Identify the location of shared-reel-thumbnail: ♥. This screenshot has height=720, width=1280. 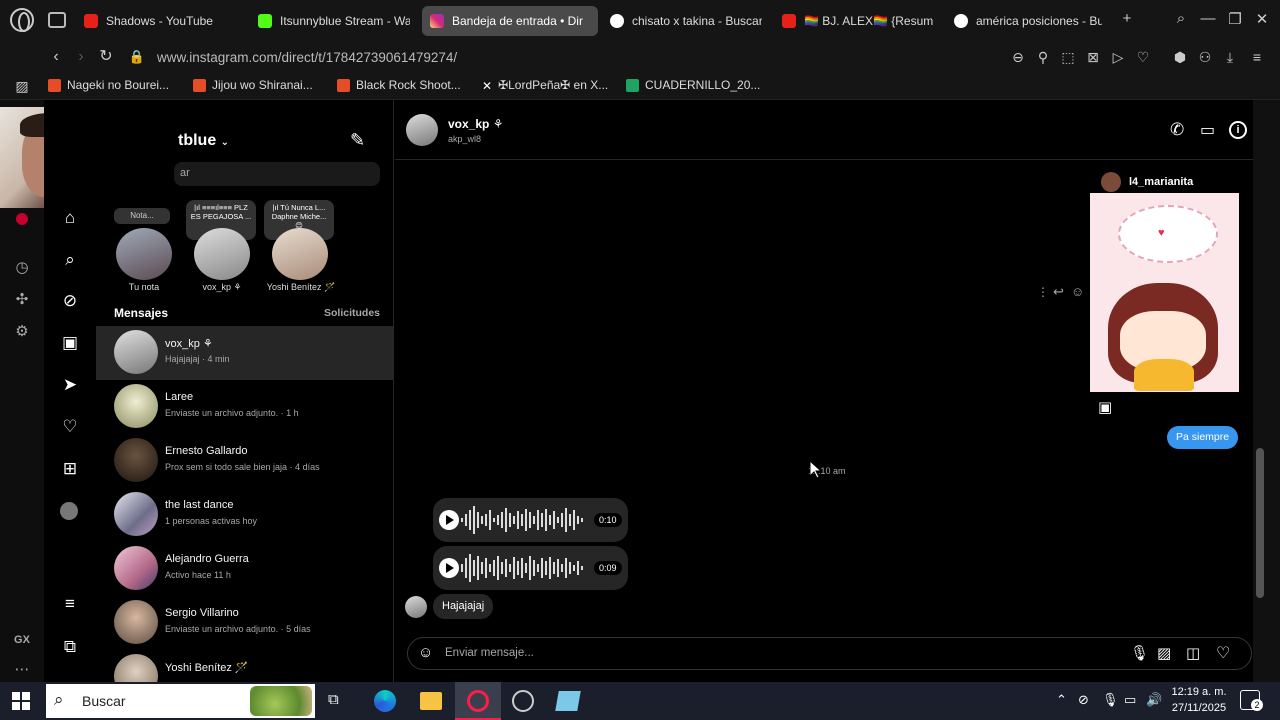
(1164, 292).